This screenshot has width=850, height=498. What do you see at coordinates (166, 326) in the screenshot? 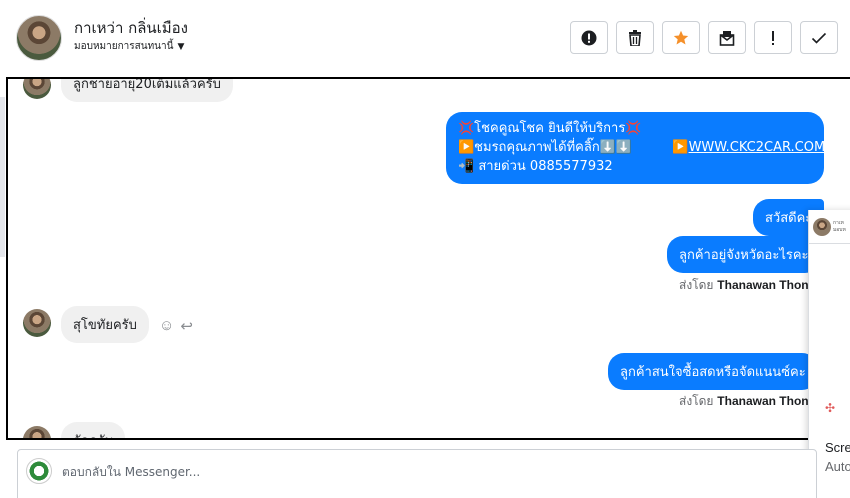
I see `smiley-icon: ☺` at bounding box center [166, 326].